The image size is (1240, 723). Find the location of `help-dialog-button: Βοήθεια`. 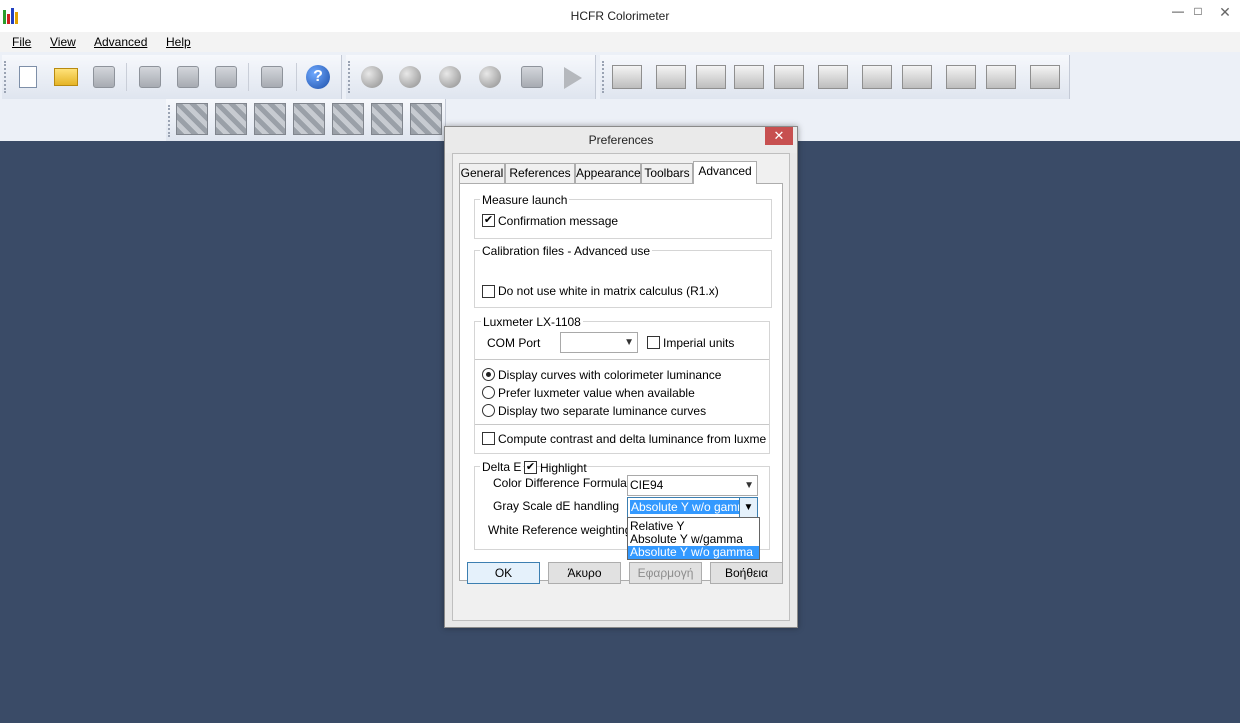

help-dialog-button: Βοήθεια is located at coordinates (746, 573).